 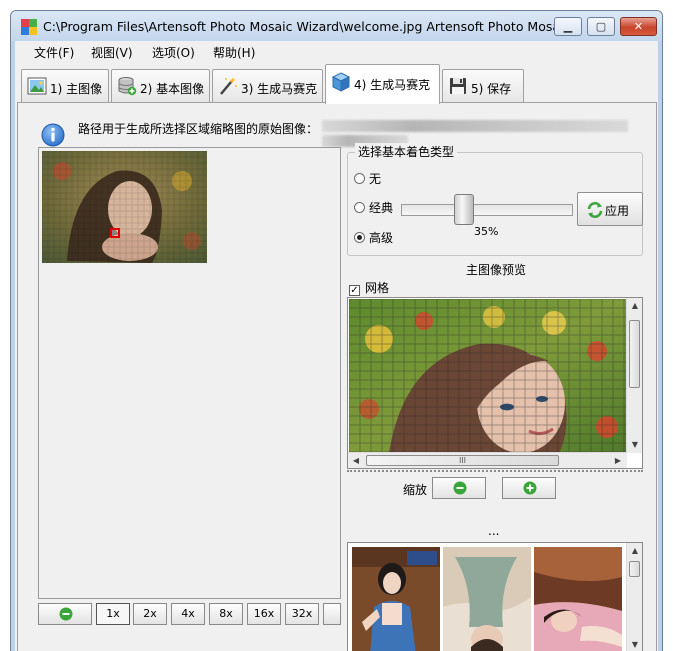 I want to click on preview-horizontal-scrollbar: ◀ III ▶, so click(x=487, y=460).